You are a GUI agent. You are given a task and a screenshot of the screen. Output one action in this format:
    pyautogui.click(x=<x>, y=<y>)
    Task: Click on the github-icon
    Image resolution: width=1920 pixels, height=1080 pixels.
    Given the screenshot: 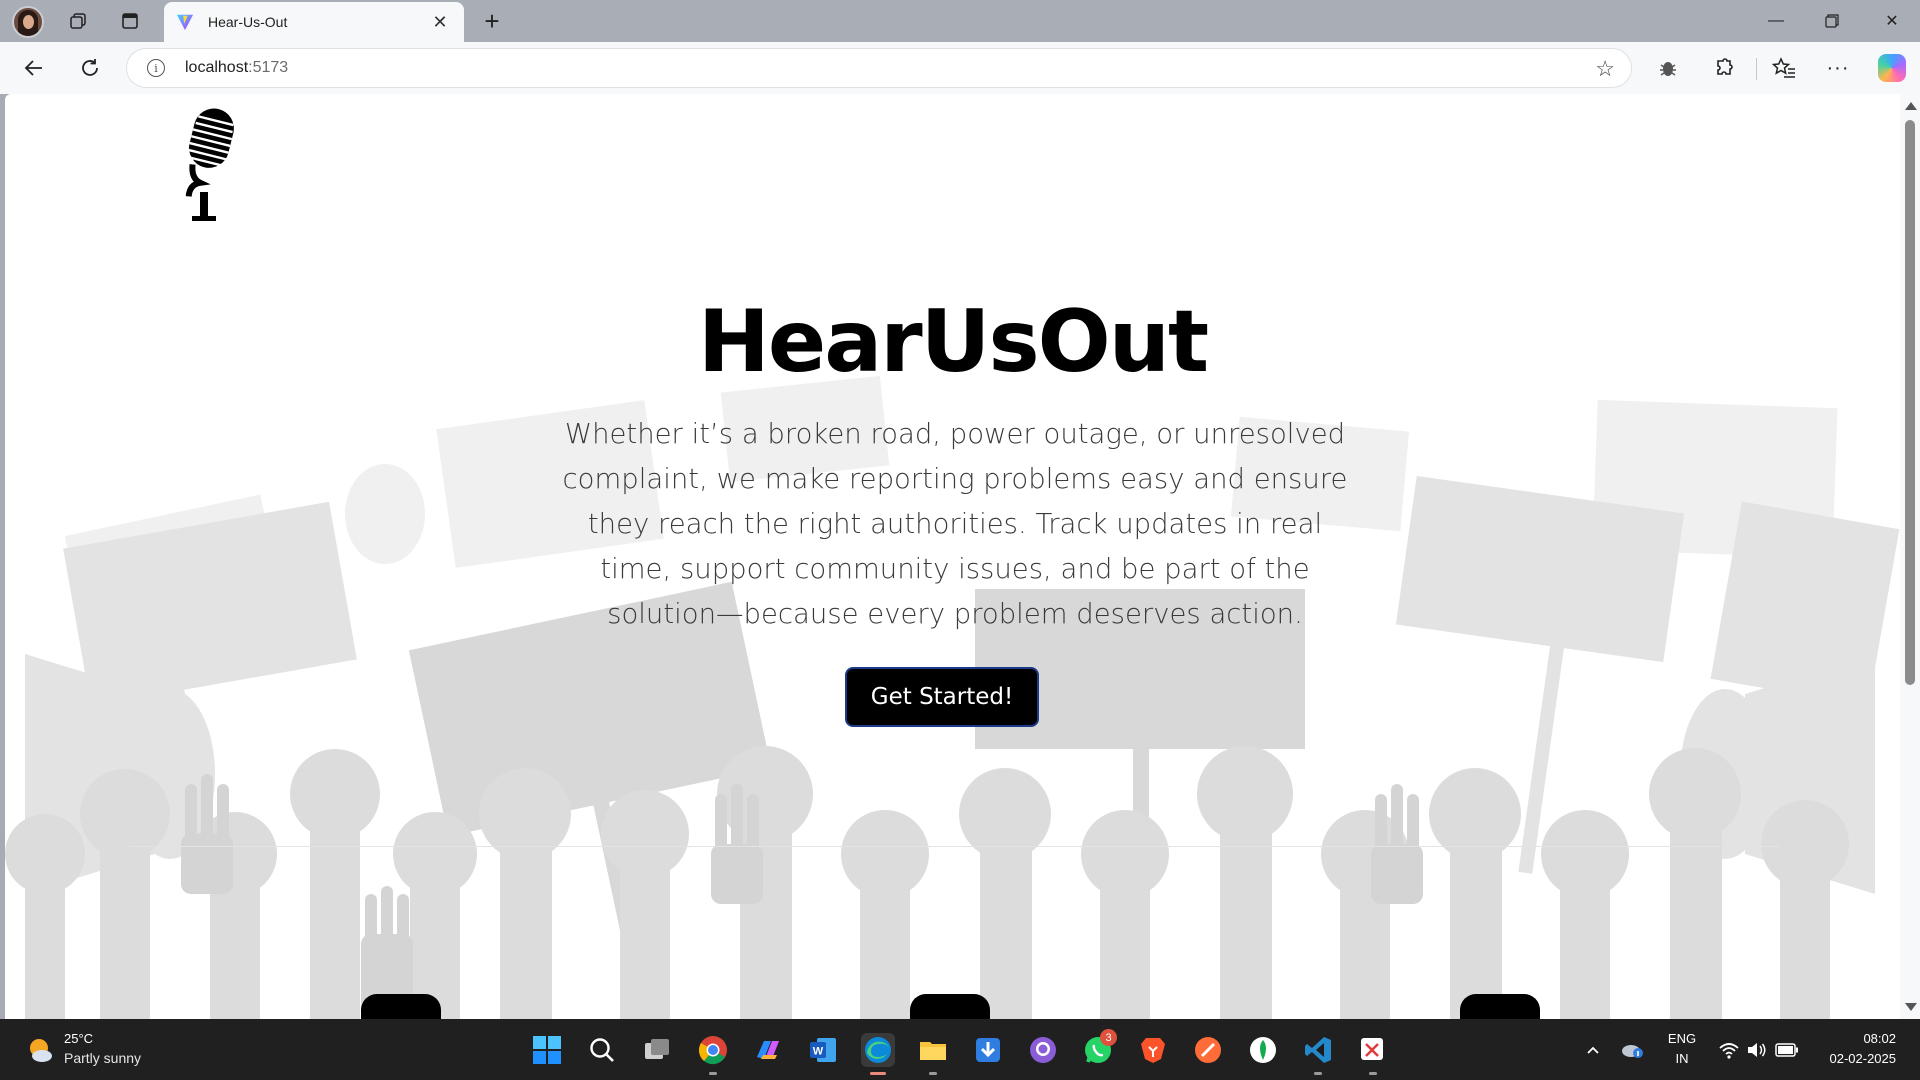 What is the action you would take?
    pyautogui.click(x=1043, y=1050)
    